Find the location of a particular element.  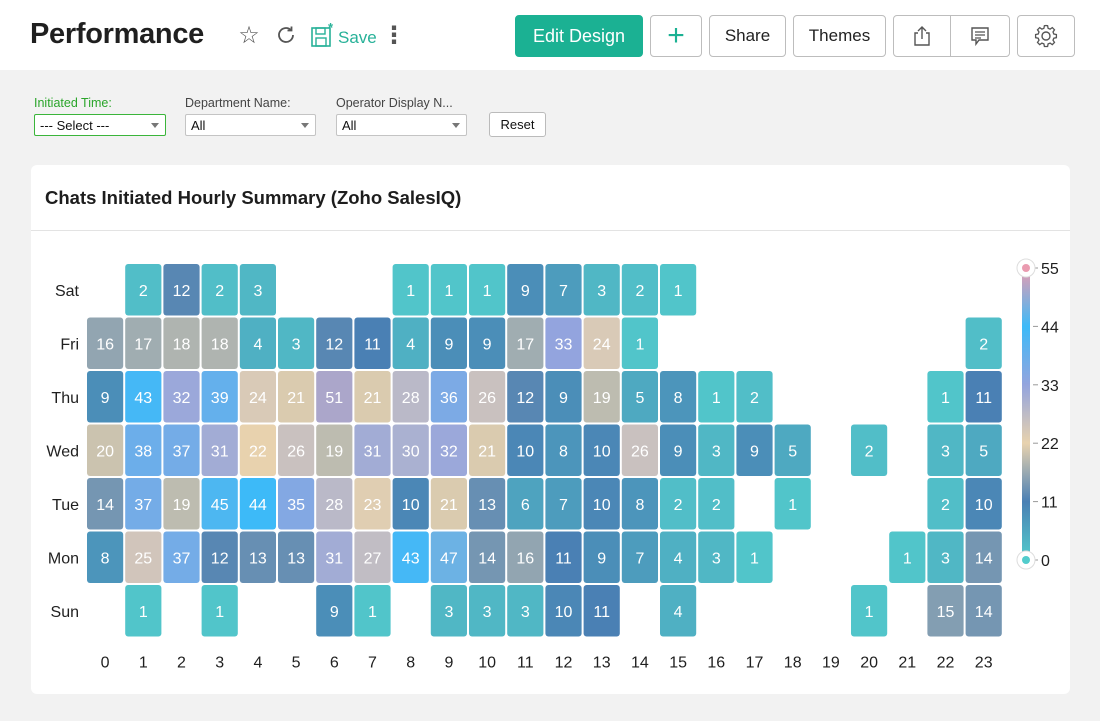

y-tick-label: Wed is located at coordinates (62, 451).